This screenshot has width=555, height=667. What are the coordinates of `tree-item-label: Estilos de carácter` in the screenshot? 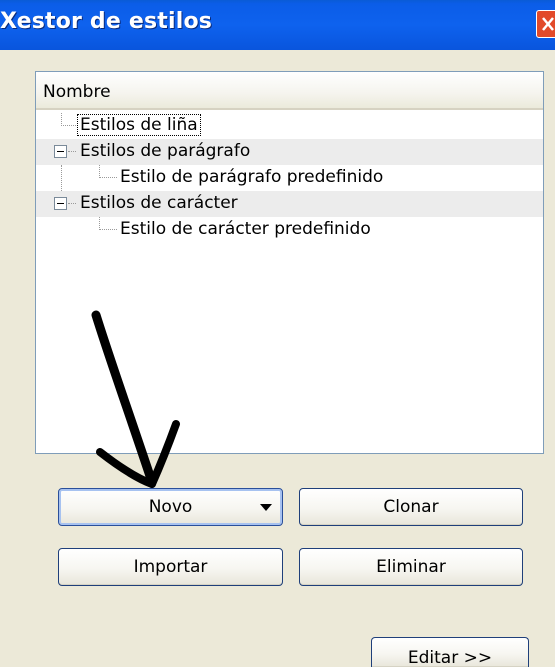 It's located at (159, 203).